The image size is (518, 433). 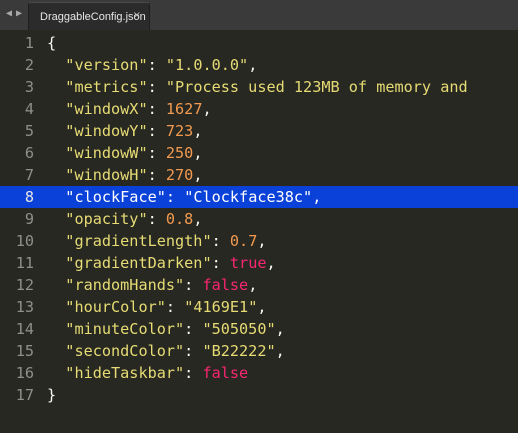 What do you see at coordinates (24, 285) in the screenshot?
I see `line-number: 12` at bounding box center [24, 285].